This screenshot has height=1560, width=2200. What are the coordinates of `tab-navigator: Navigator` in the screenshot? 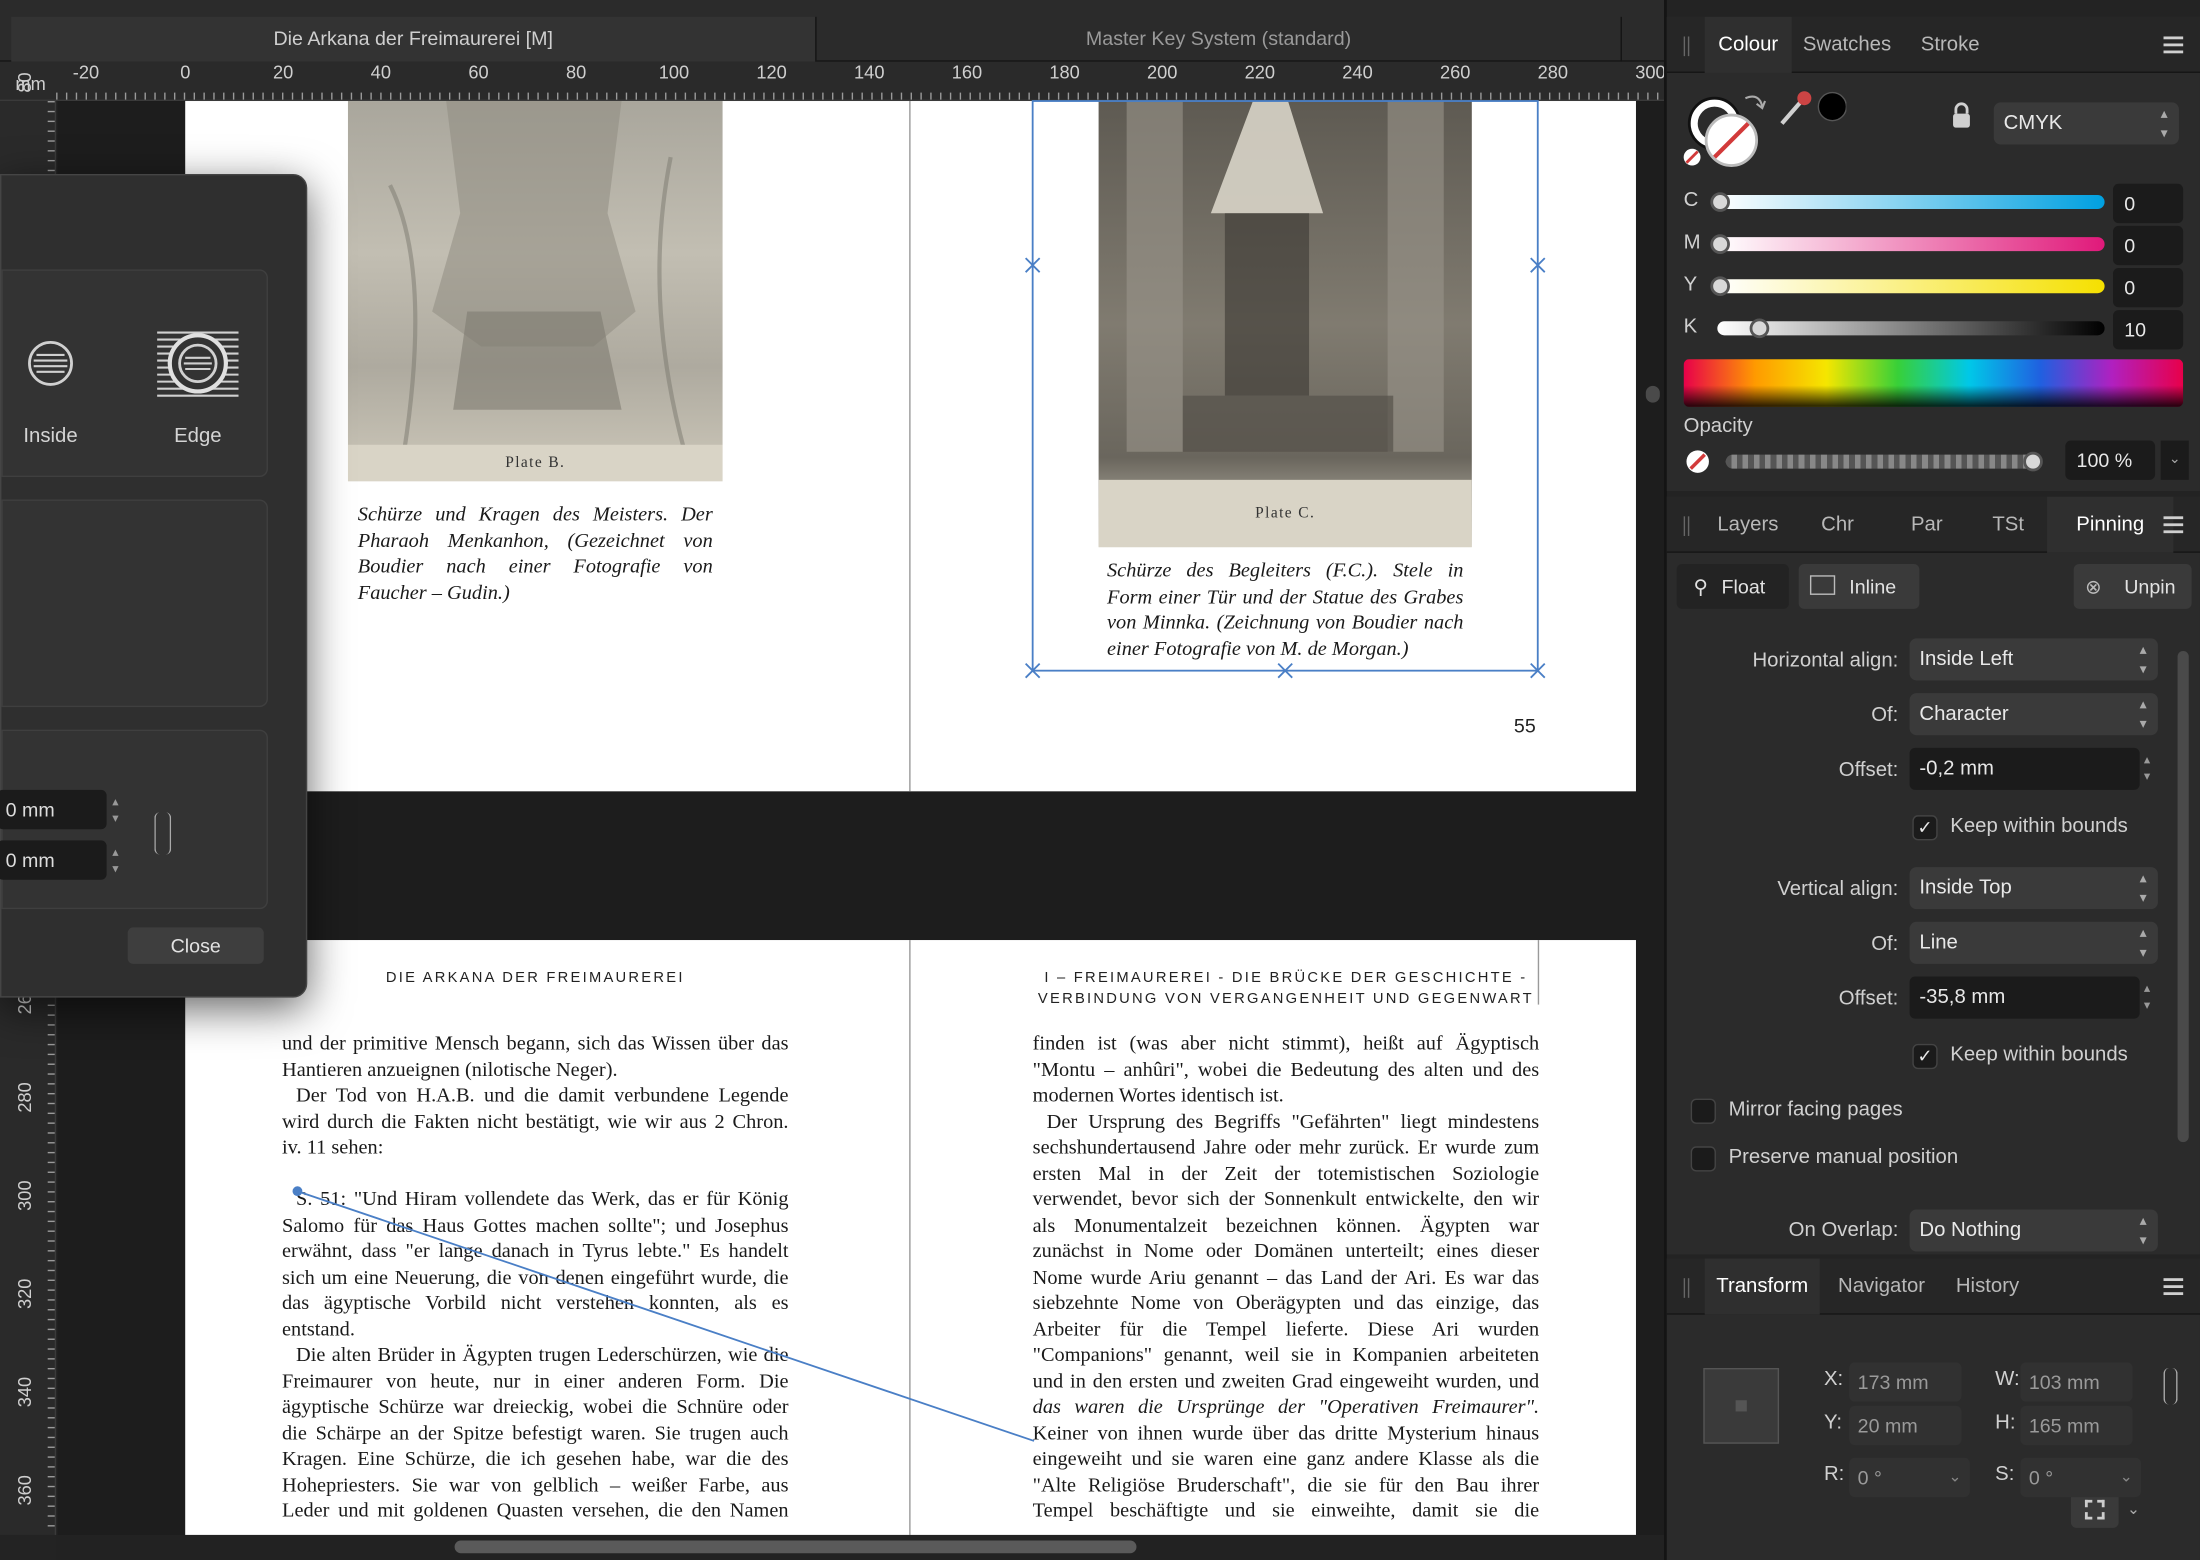 It's located at (1881, 1287).